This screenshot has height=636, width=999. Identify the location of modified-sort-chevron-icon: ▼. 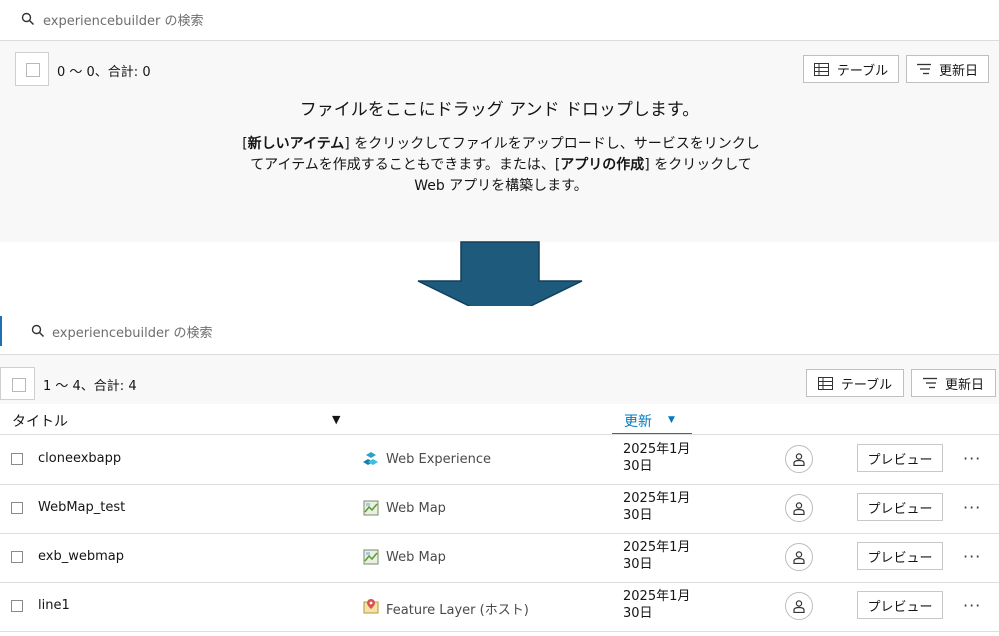
(671, 420).